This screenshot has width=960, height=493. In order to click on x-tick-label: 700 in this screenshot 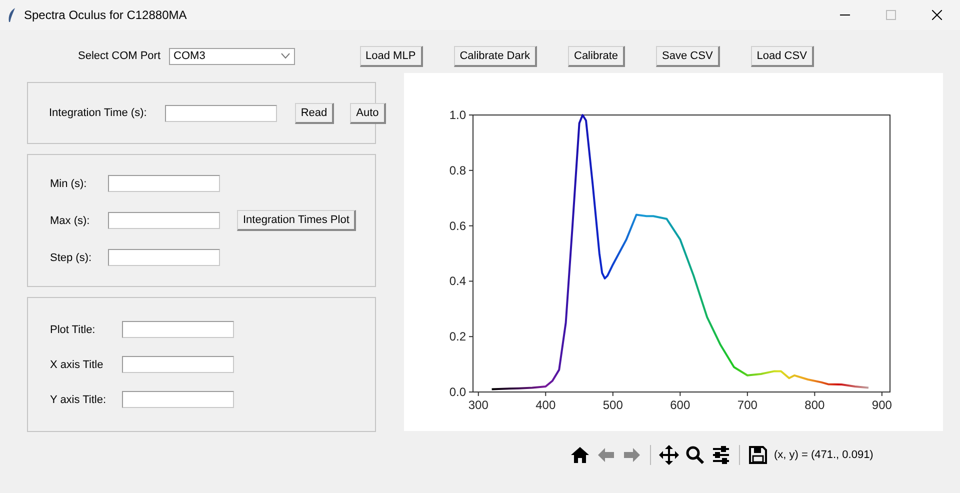, I will do `click(747, 405)`.